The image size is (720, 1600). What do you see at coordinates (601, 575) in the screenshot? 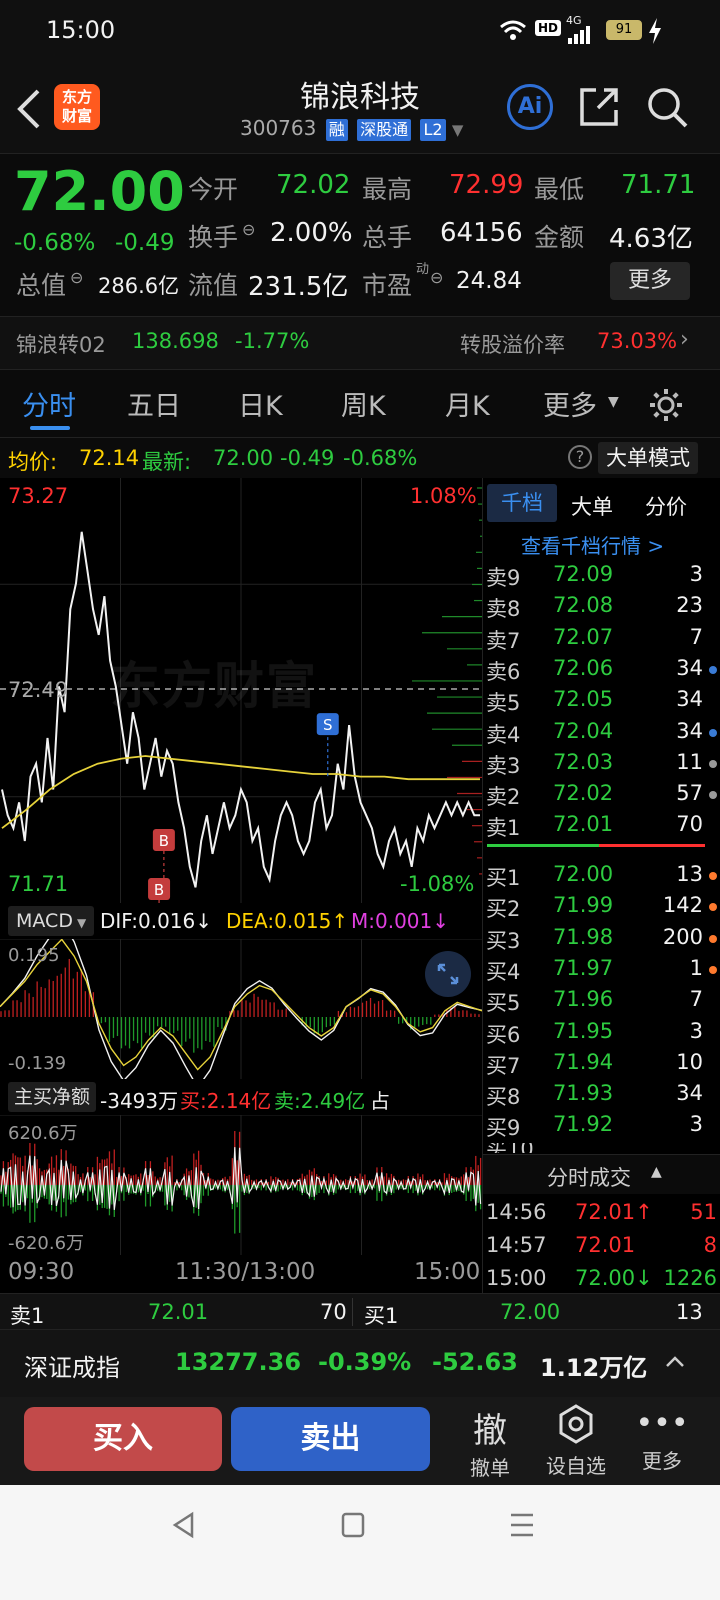
I see `ask-row: 卖9 72.09 3` at bounding box center [601, 575].